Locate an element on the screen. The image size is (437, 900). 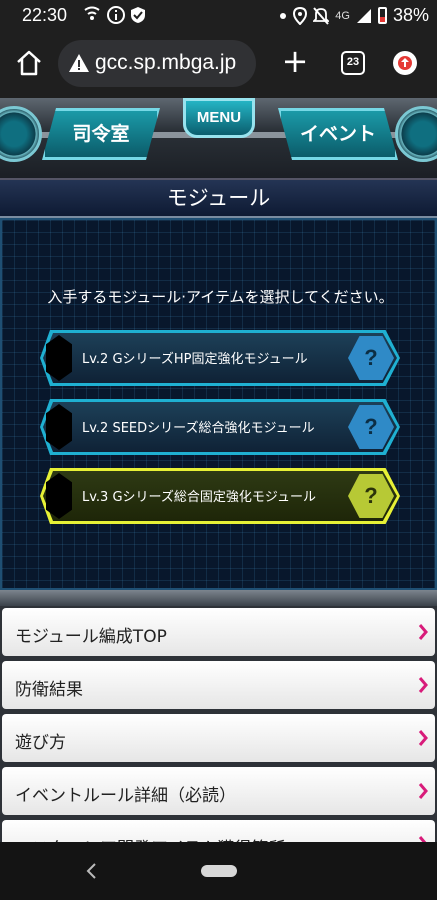
browser-toolbar: gcc.sp.mbga.jp + 23 is located at coordinates (218, 64).